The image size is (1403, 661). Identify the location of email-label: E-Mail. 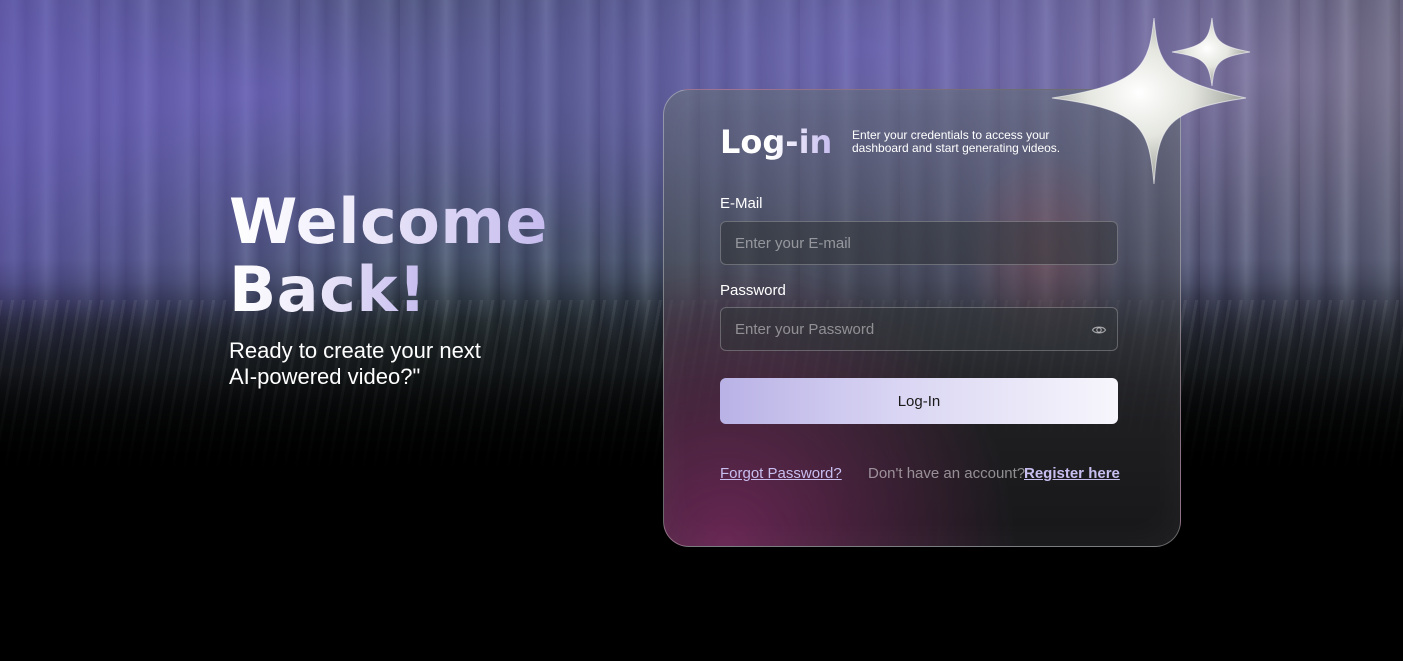
(741, 203).